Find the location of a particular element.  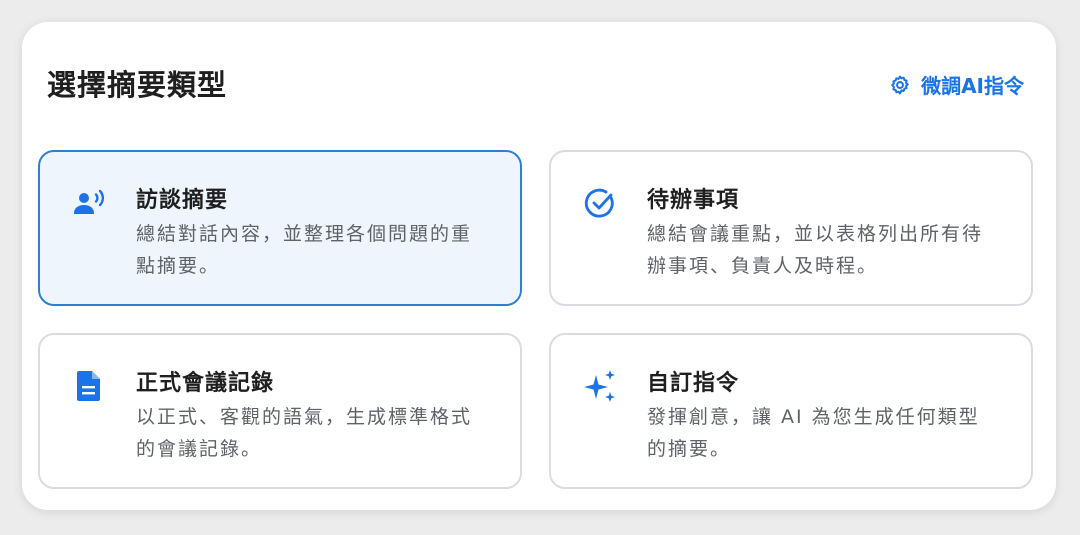

sparkle-icon is located at coordinates (600, 386).